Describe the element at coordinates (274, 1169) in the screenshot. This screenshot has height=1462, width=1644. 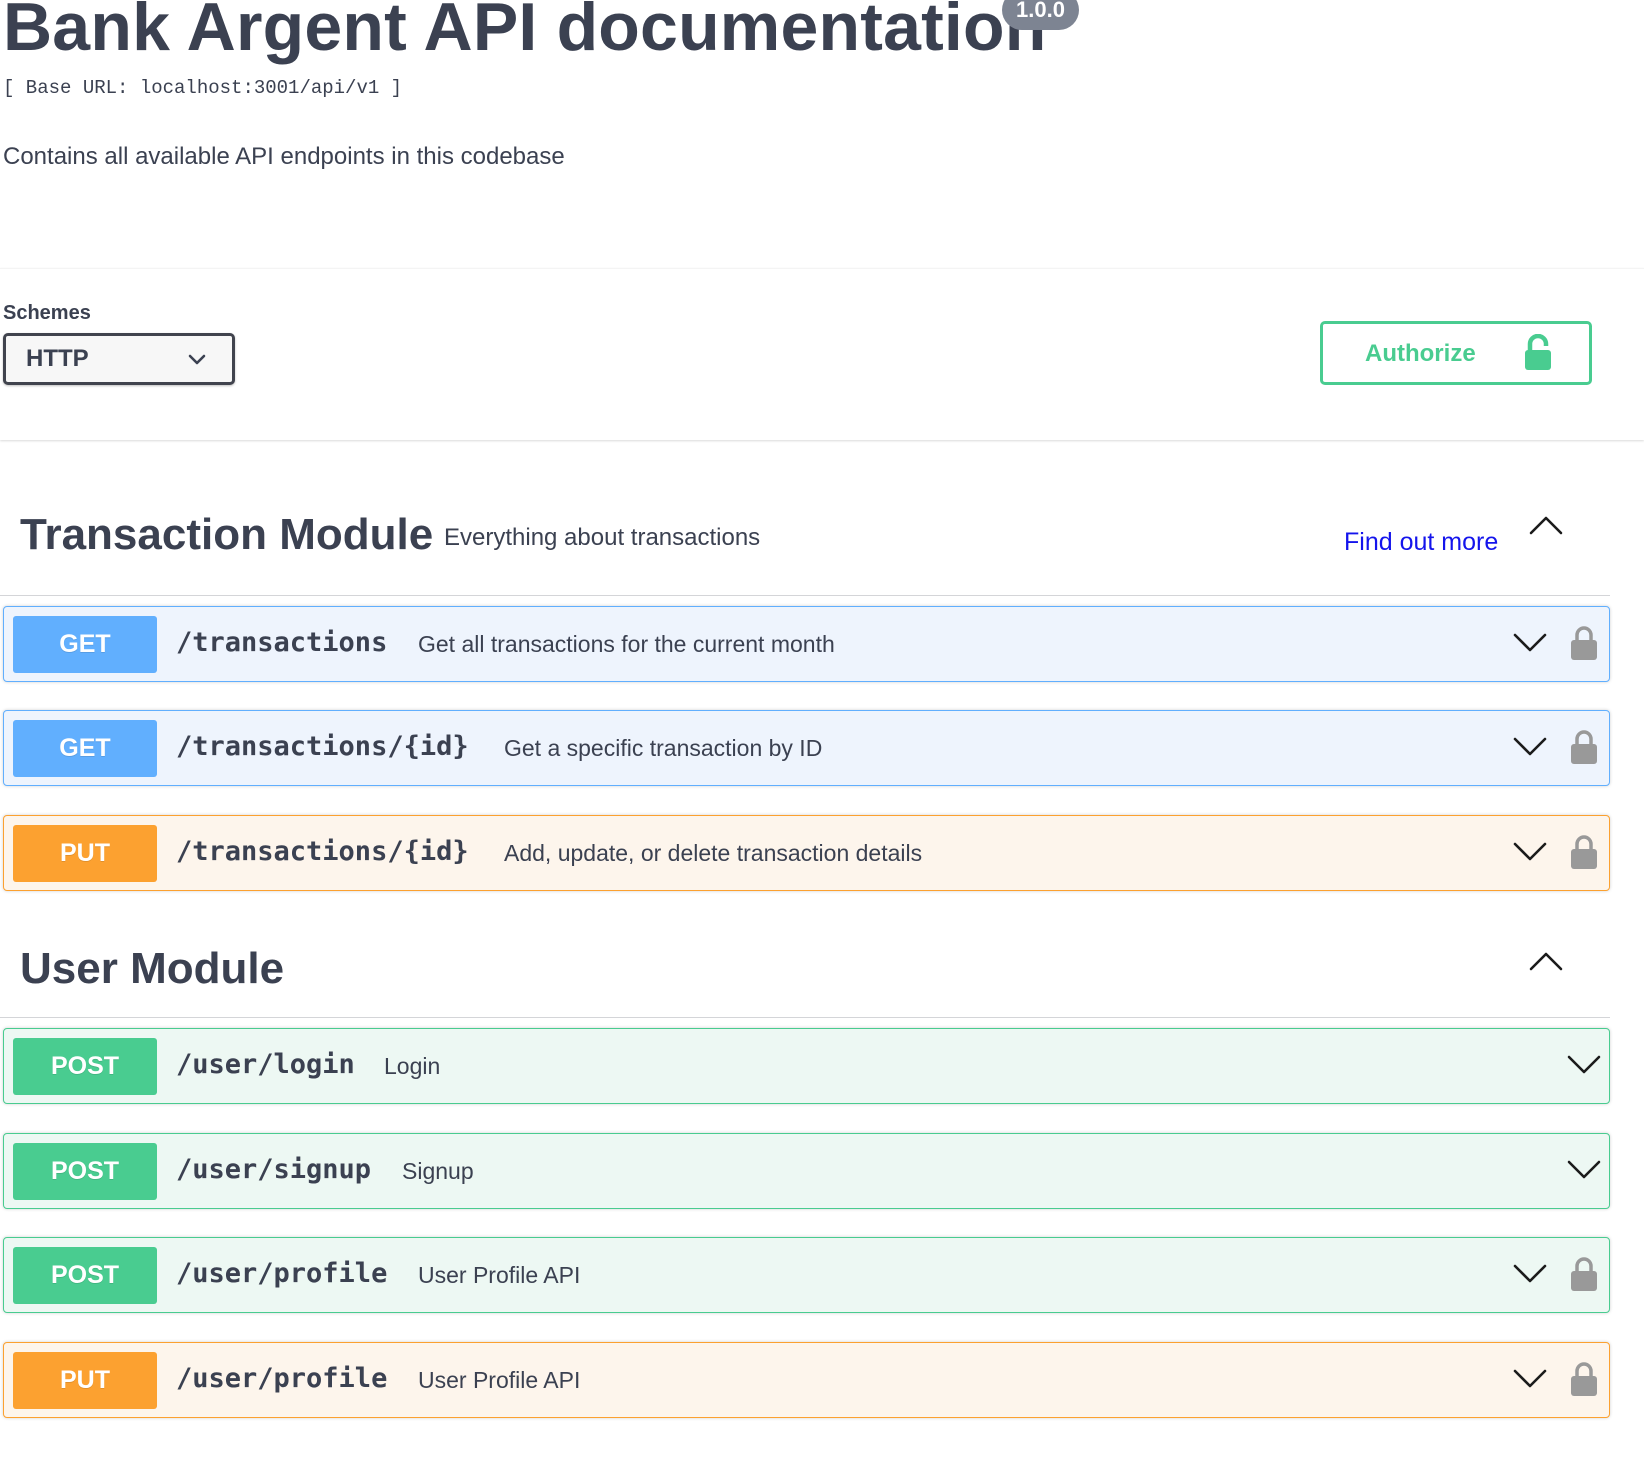
I see `operation-path: /user/signup` at that location.